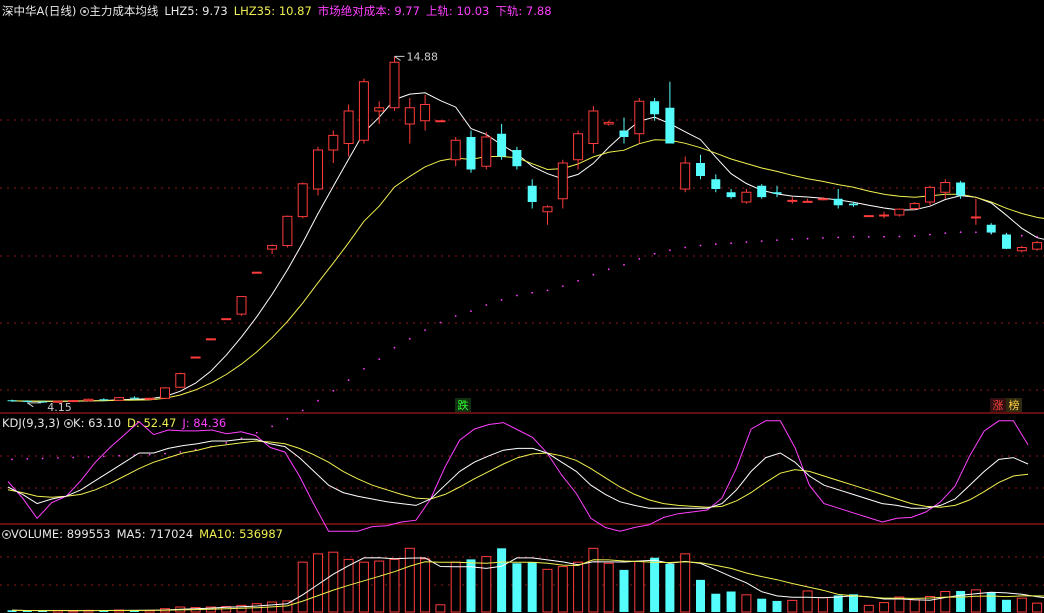 The image size is (1044, 613). I want to click on kdj-title: KDJ(9,3,3), so click(31, 423).